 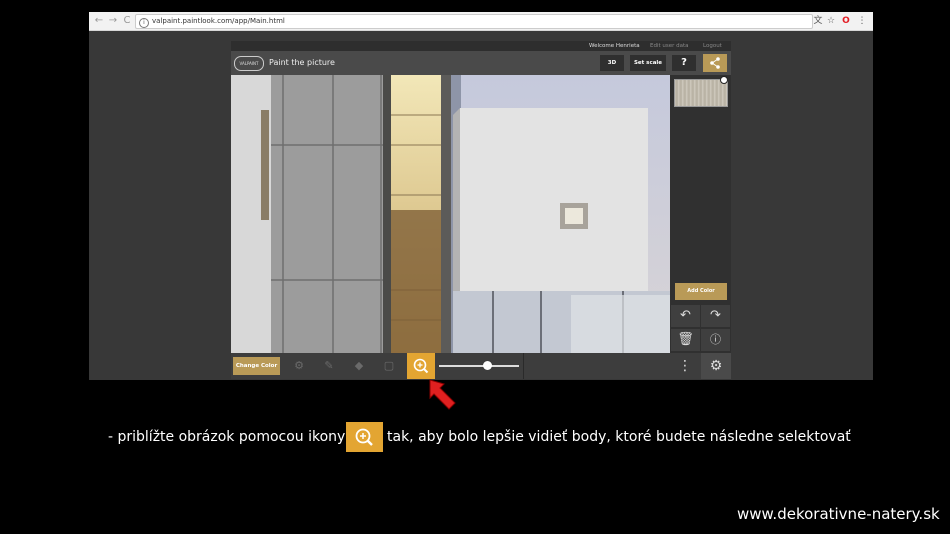 What do you see at coordinates (648, 63) in the screenshot?
I see `set-scale-button: Set scale` at bounding box center [648, 63].